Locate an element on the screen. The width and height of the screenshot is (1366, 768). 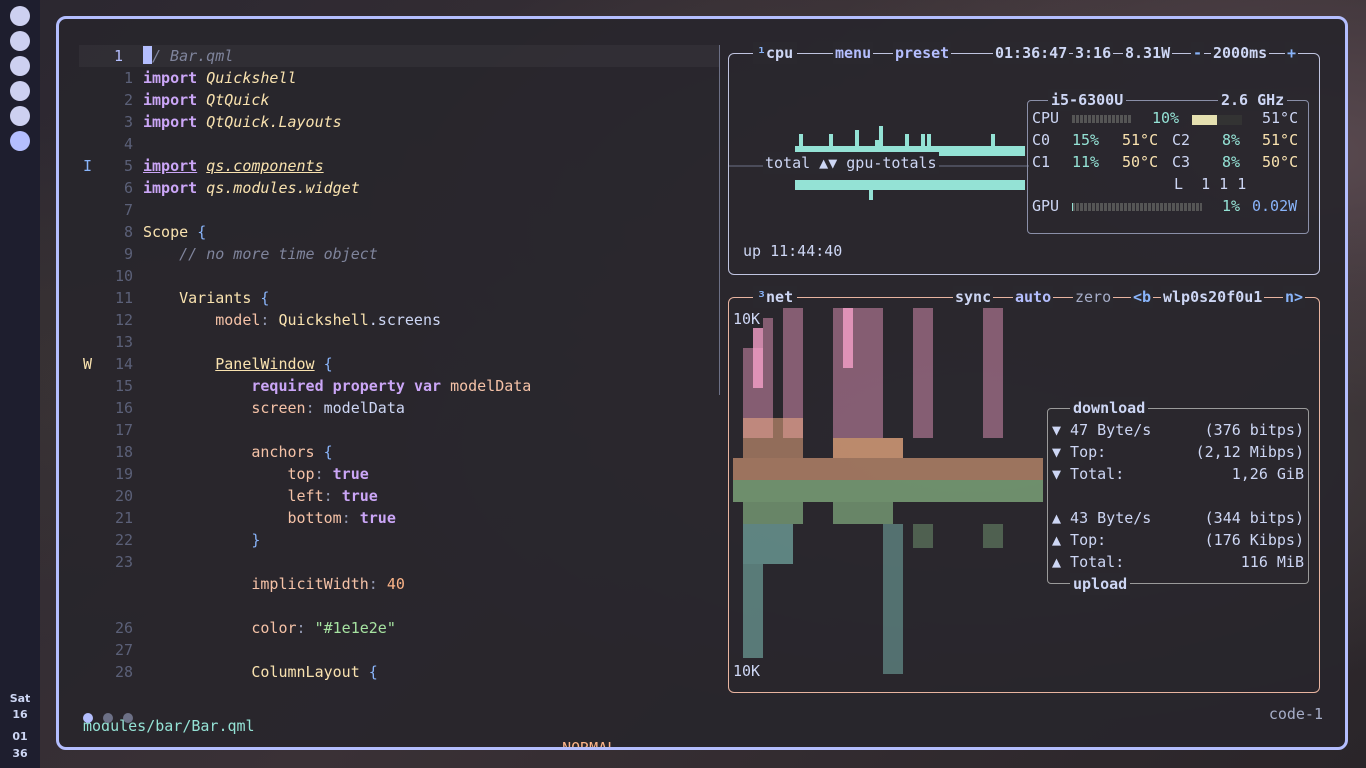
code-line: import Quickshell is located at coordinates (220, 78).